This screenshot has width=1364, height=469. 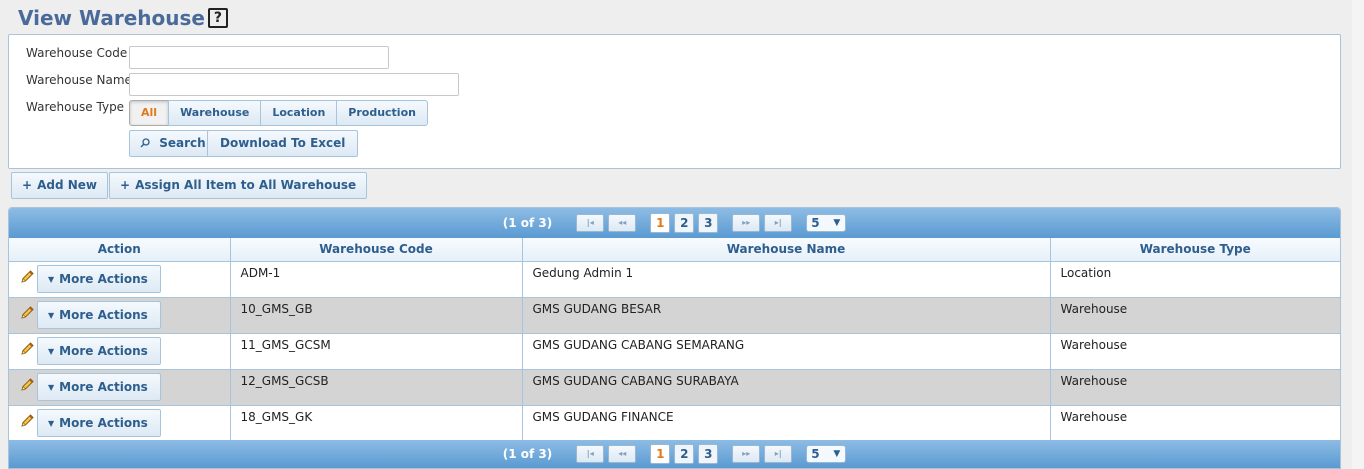 What do you see at coordinates (376, 315) in the screenshot?
I see `warehouse-code-cell: 10_GMS_GB` at bounding box center [376, 315].